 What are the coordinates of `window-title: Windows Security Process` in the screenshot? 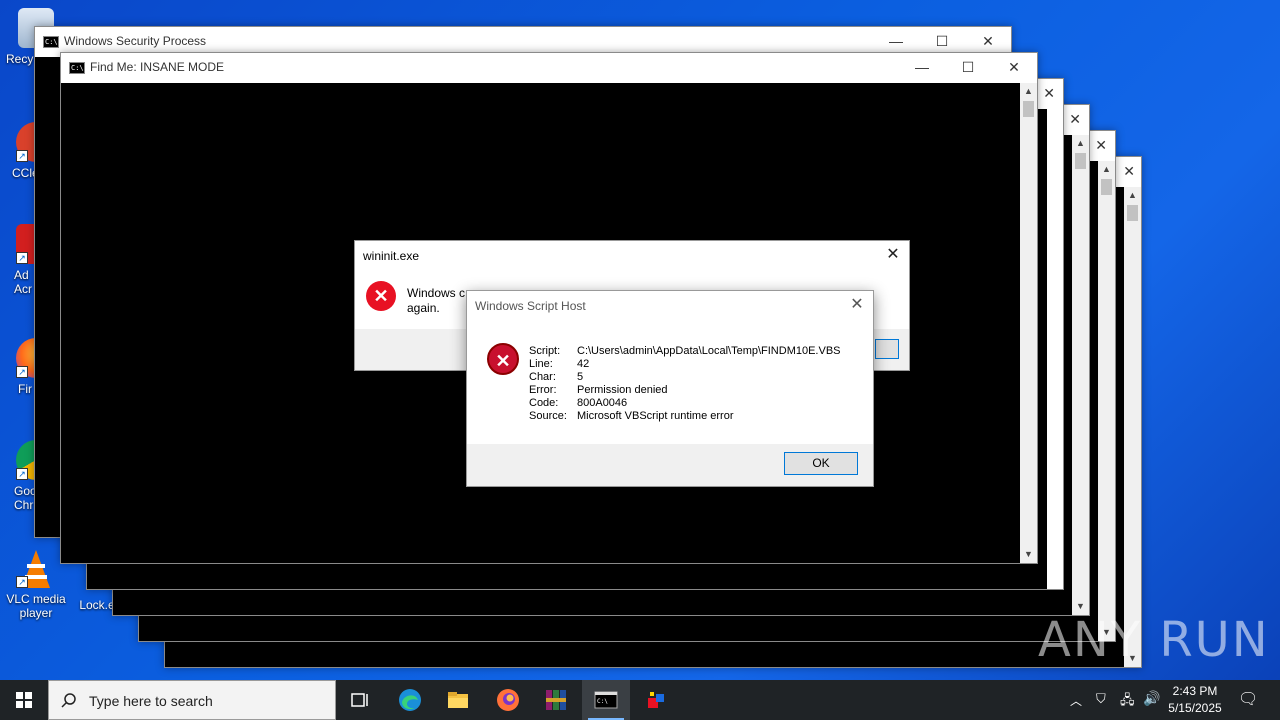 It's located at (135, 41).